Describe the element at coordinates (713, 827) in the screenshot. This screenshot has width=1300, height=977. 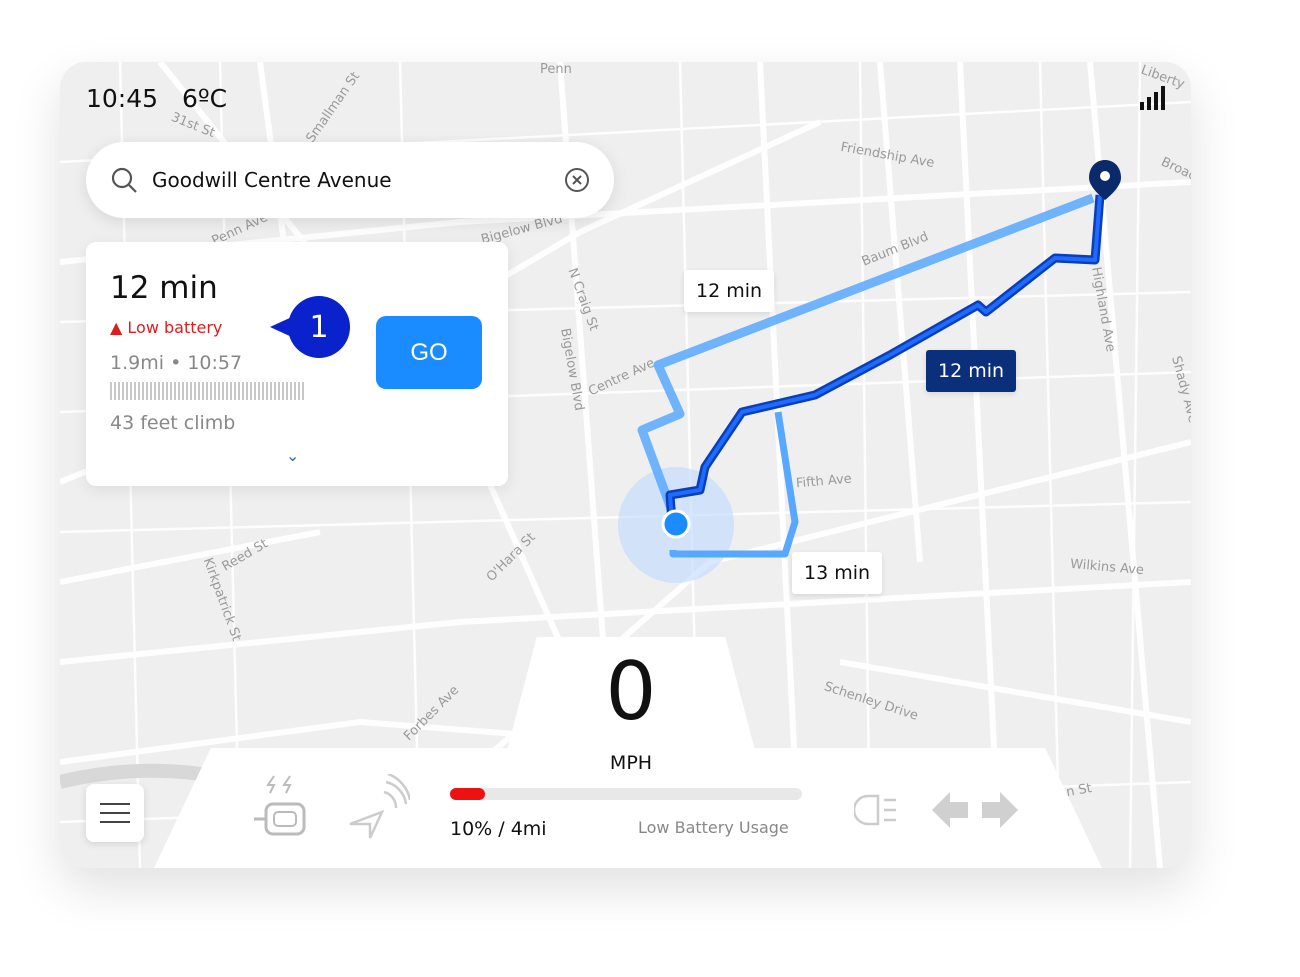
I see `battery-mode: Low Battery Usage` at that location.